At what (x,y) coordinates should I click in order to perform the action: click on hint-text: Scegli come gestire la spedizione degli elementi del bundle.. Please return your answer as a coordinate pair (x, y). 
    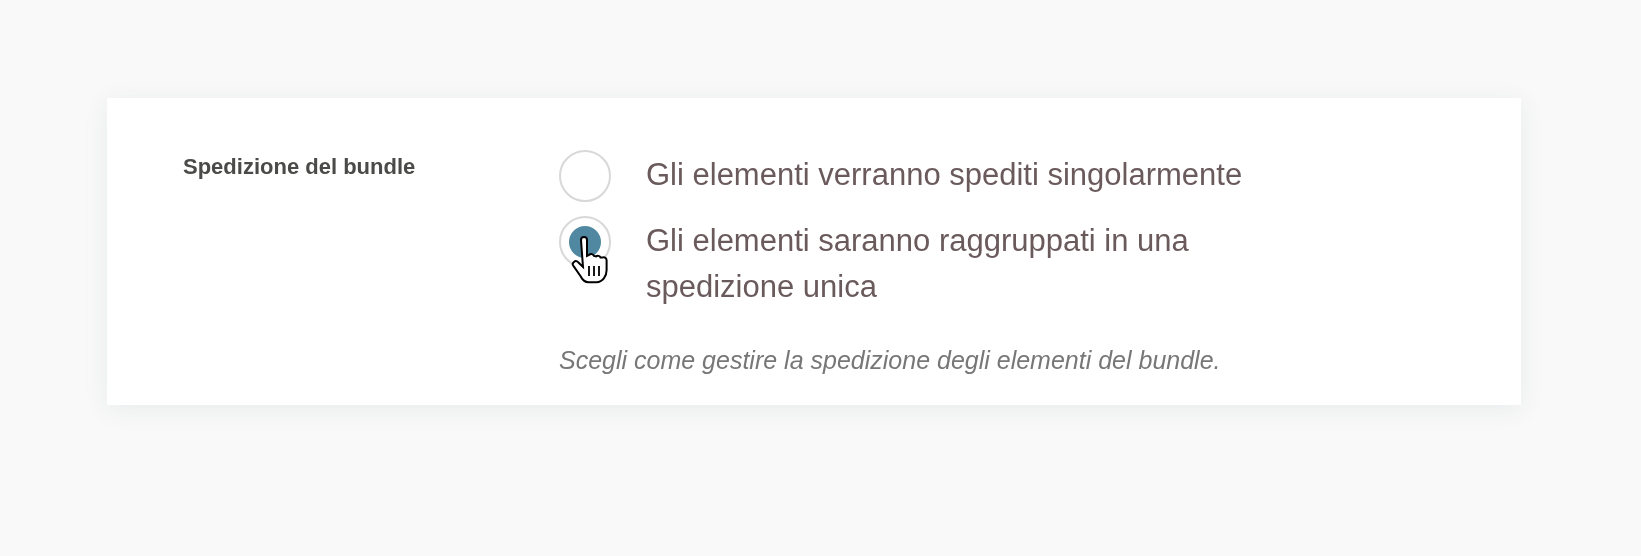
    Looking at the image, I should click on (890, 360).